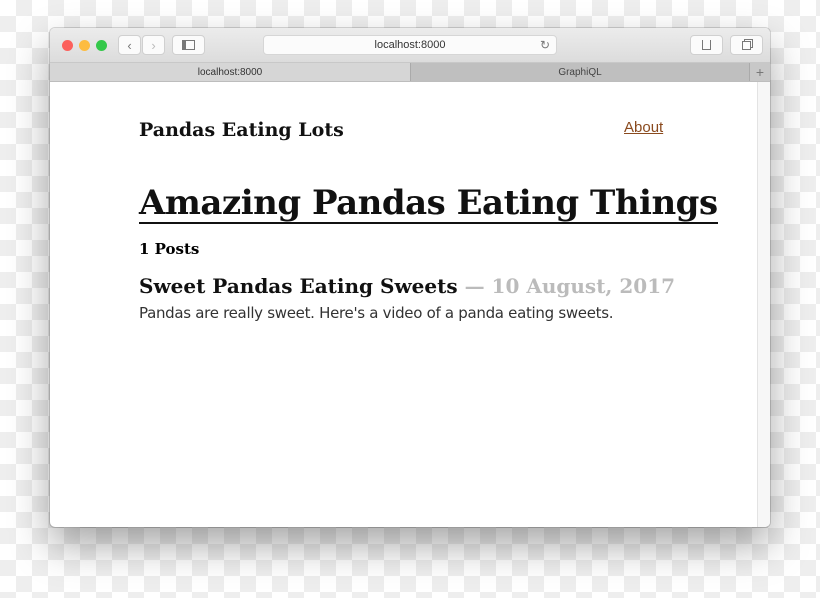  I want to click on sidebar-button, so click(188, 45).